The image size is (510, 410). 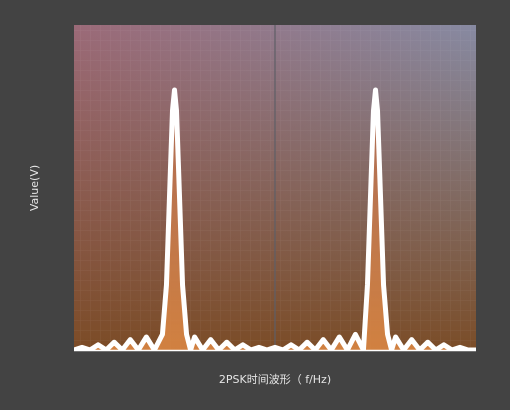 I want to click on x-axis-label: 2PSK时间波形（ f/Hz), so click(x=275, y=379).